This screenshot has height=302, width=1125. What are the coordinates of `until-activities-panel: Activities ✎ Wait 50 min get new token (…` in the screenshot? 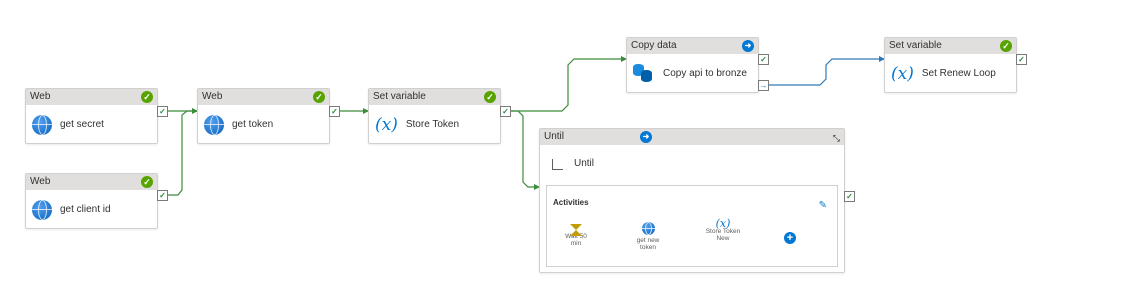 It's located at (692, 226).